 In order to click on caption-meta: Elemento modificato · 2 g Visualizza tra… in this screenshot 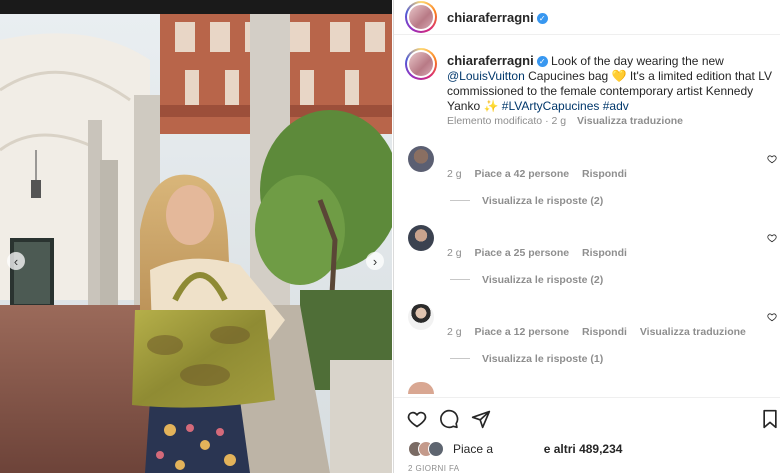, I will do `click(565, 121)`.